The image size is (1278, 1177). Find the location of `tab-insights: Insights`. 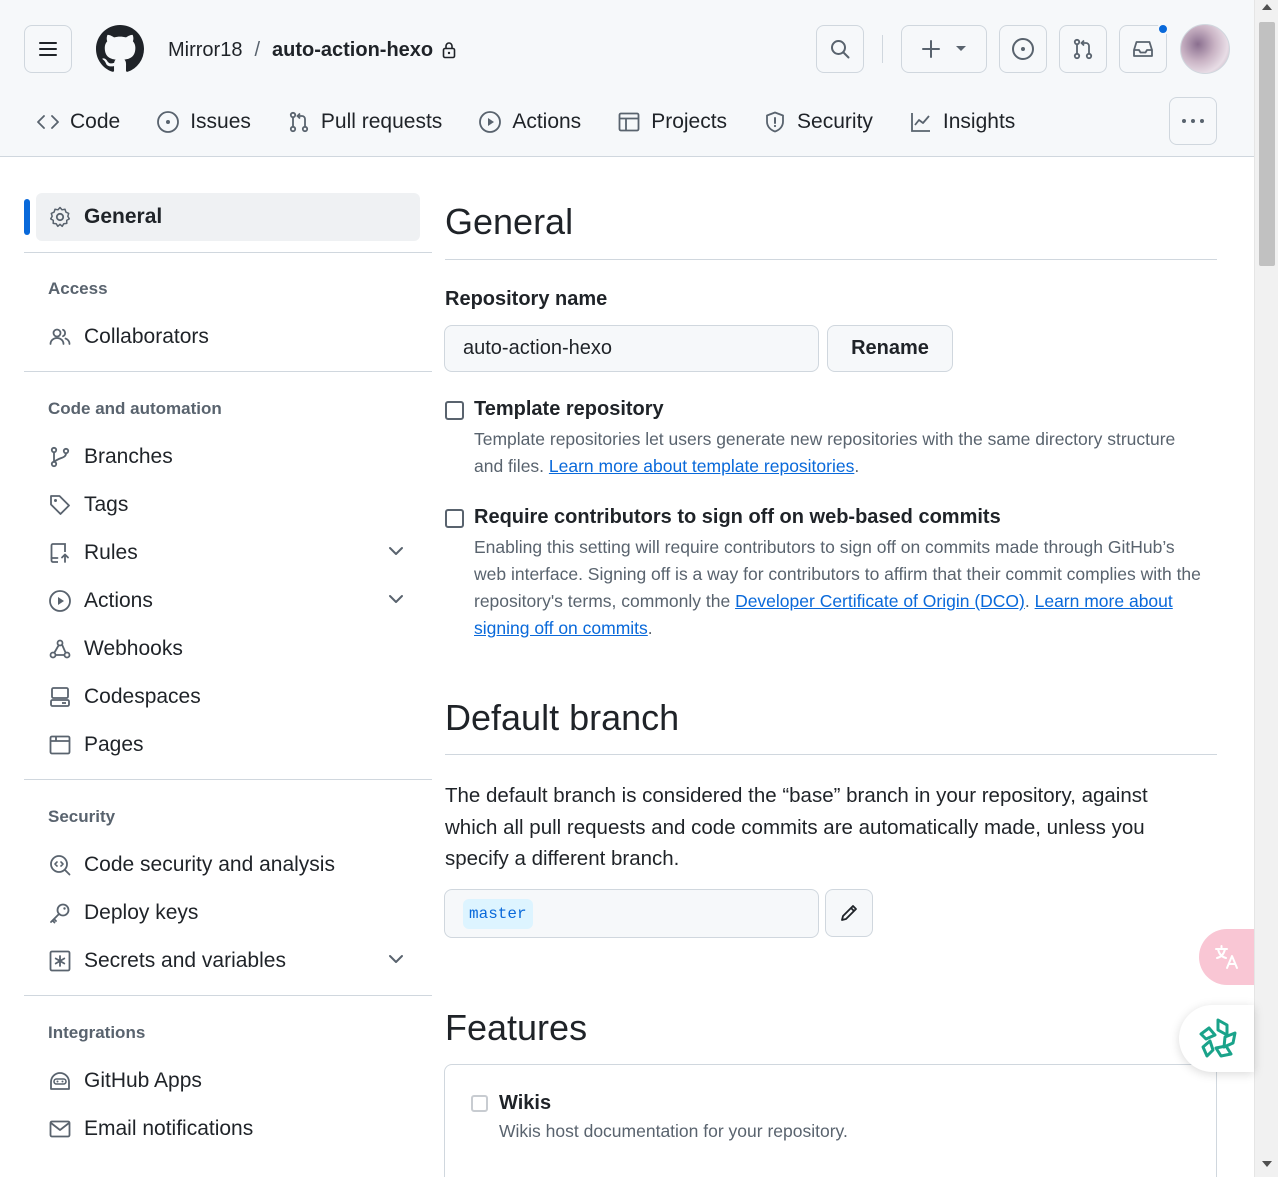

tab-insights: Insights is located at coordinates (962, 122).